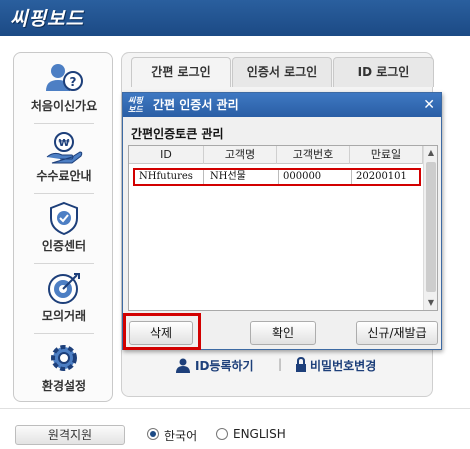  Describe the element at coordinates (235, 408) in the screenshot. I see `footer-divider` at that location.